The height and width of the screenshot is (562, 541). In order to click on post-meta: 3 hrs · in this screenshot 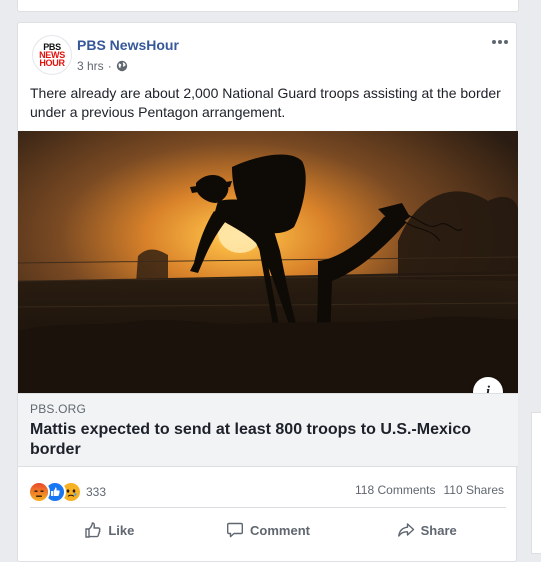, I will do `click(102, 66)`.